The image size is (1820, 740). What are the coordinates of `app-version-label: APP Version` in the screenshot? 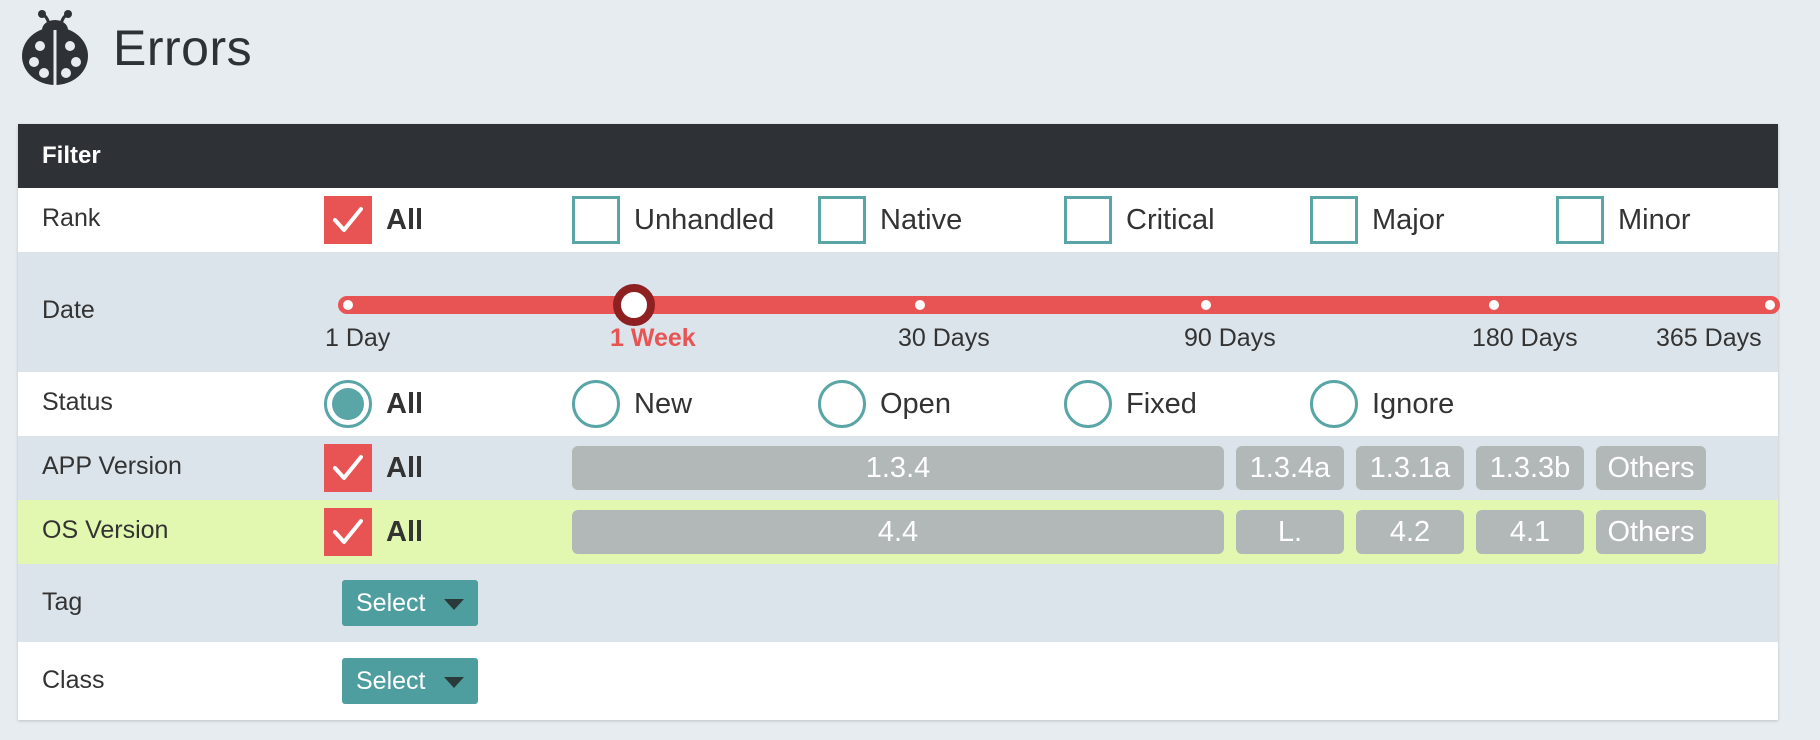 It's located at (112, 466).